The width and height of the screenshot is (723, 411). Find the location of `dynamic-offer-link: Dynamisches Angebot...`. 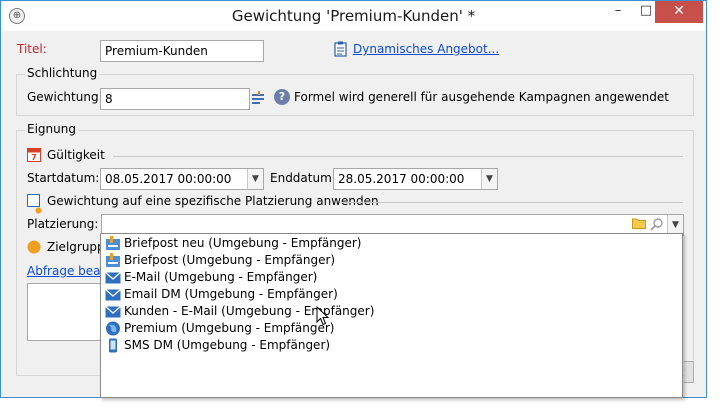

dynamic-offer-link: Dynamisches Angebot... is located at coordinates (426, 49).